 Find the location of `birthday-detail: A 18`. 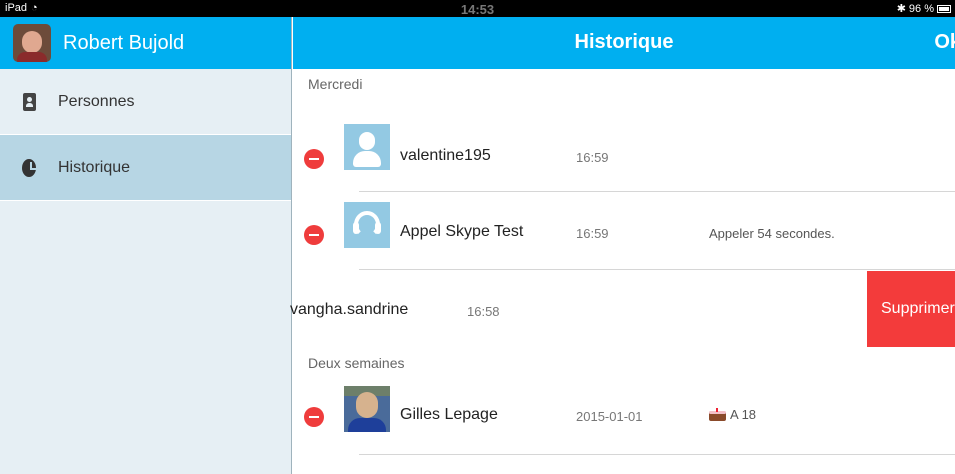

birthday-detail: A 18 is located at coordinates (732, 414).